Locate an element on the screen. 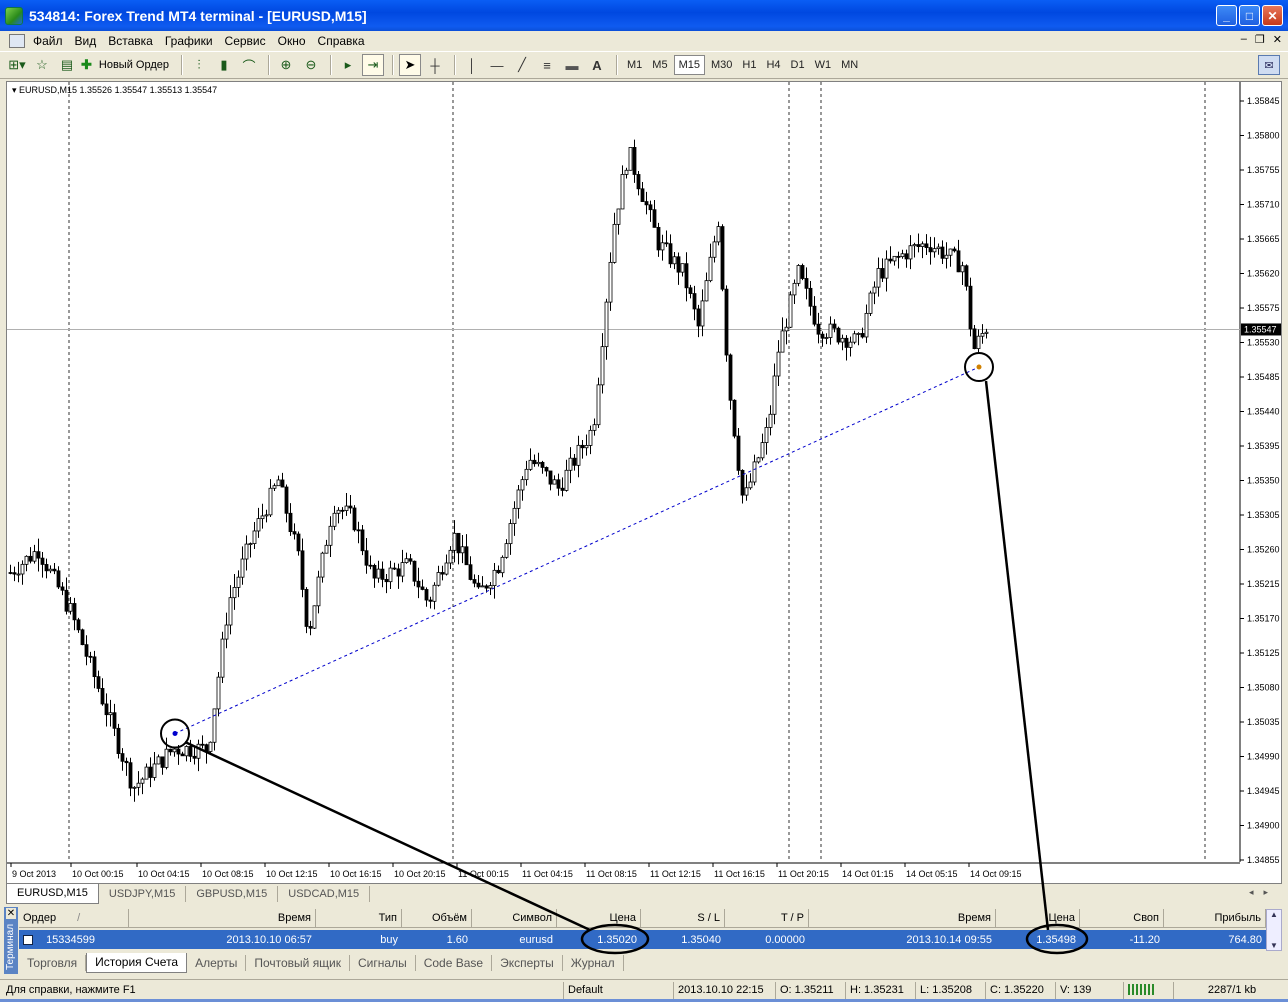 This screenshot has width=1288, height=1002. timeframe-d1: D1 is located at coordinates (798, 65).